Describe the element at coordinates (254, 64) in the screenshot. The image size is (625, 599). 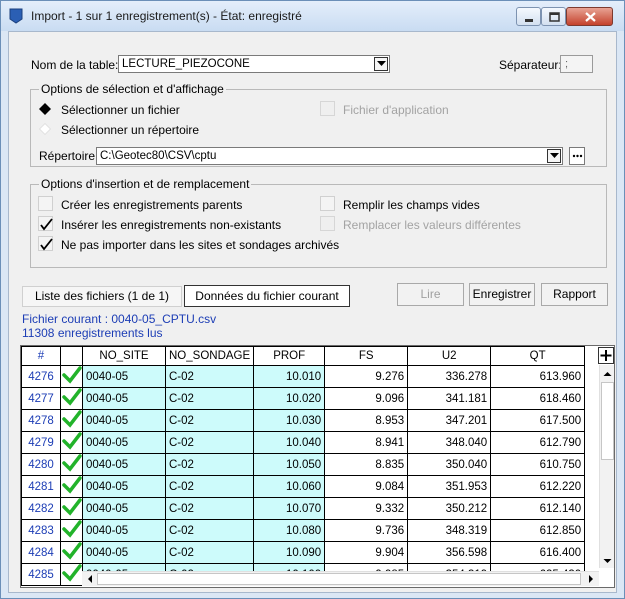
I see `table-select: LECTURE_PIEZOCONE` at that location.